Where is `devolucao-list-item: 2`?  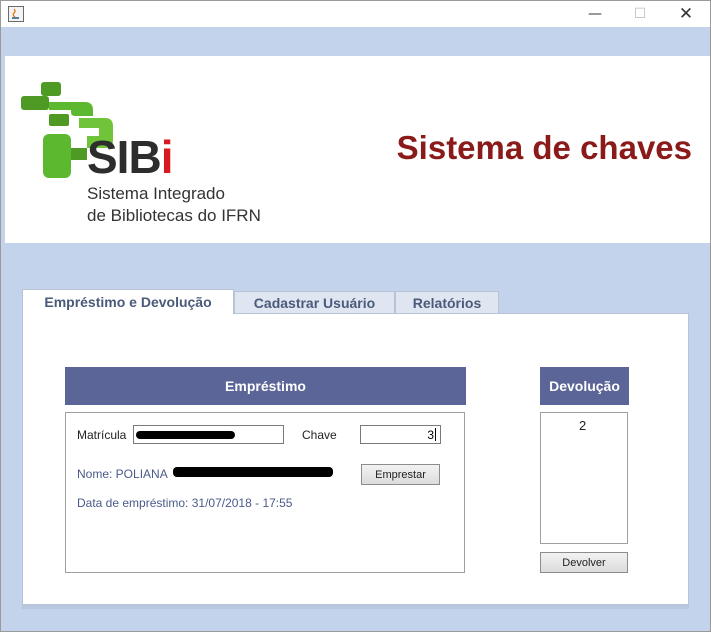 devolucao-list-item: 2 is located at coordinates (582, 425).